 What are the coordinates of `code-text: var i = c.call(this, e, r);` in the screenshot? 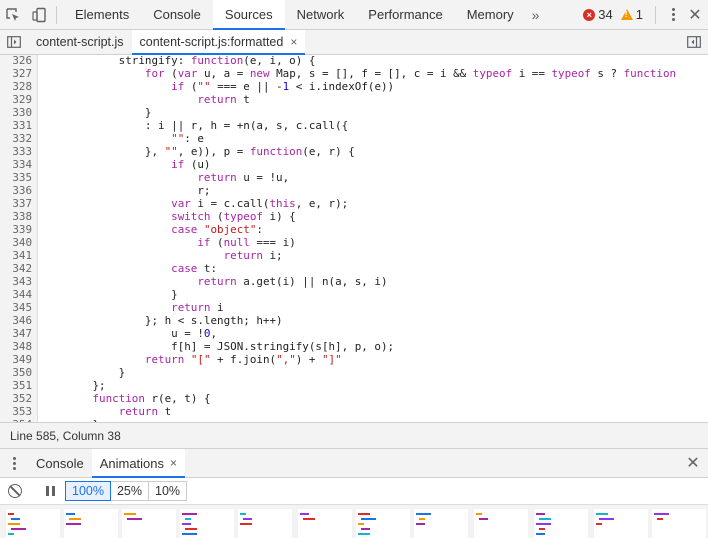 It's located at (194, 203).